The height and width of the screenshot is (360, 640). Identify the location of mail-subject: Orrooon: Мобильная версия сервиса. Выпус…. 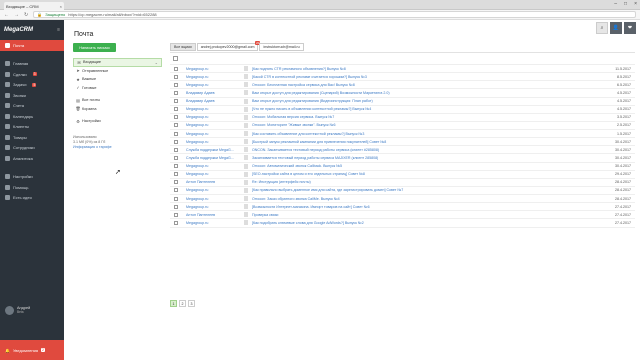
(427, 117).